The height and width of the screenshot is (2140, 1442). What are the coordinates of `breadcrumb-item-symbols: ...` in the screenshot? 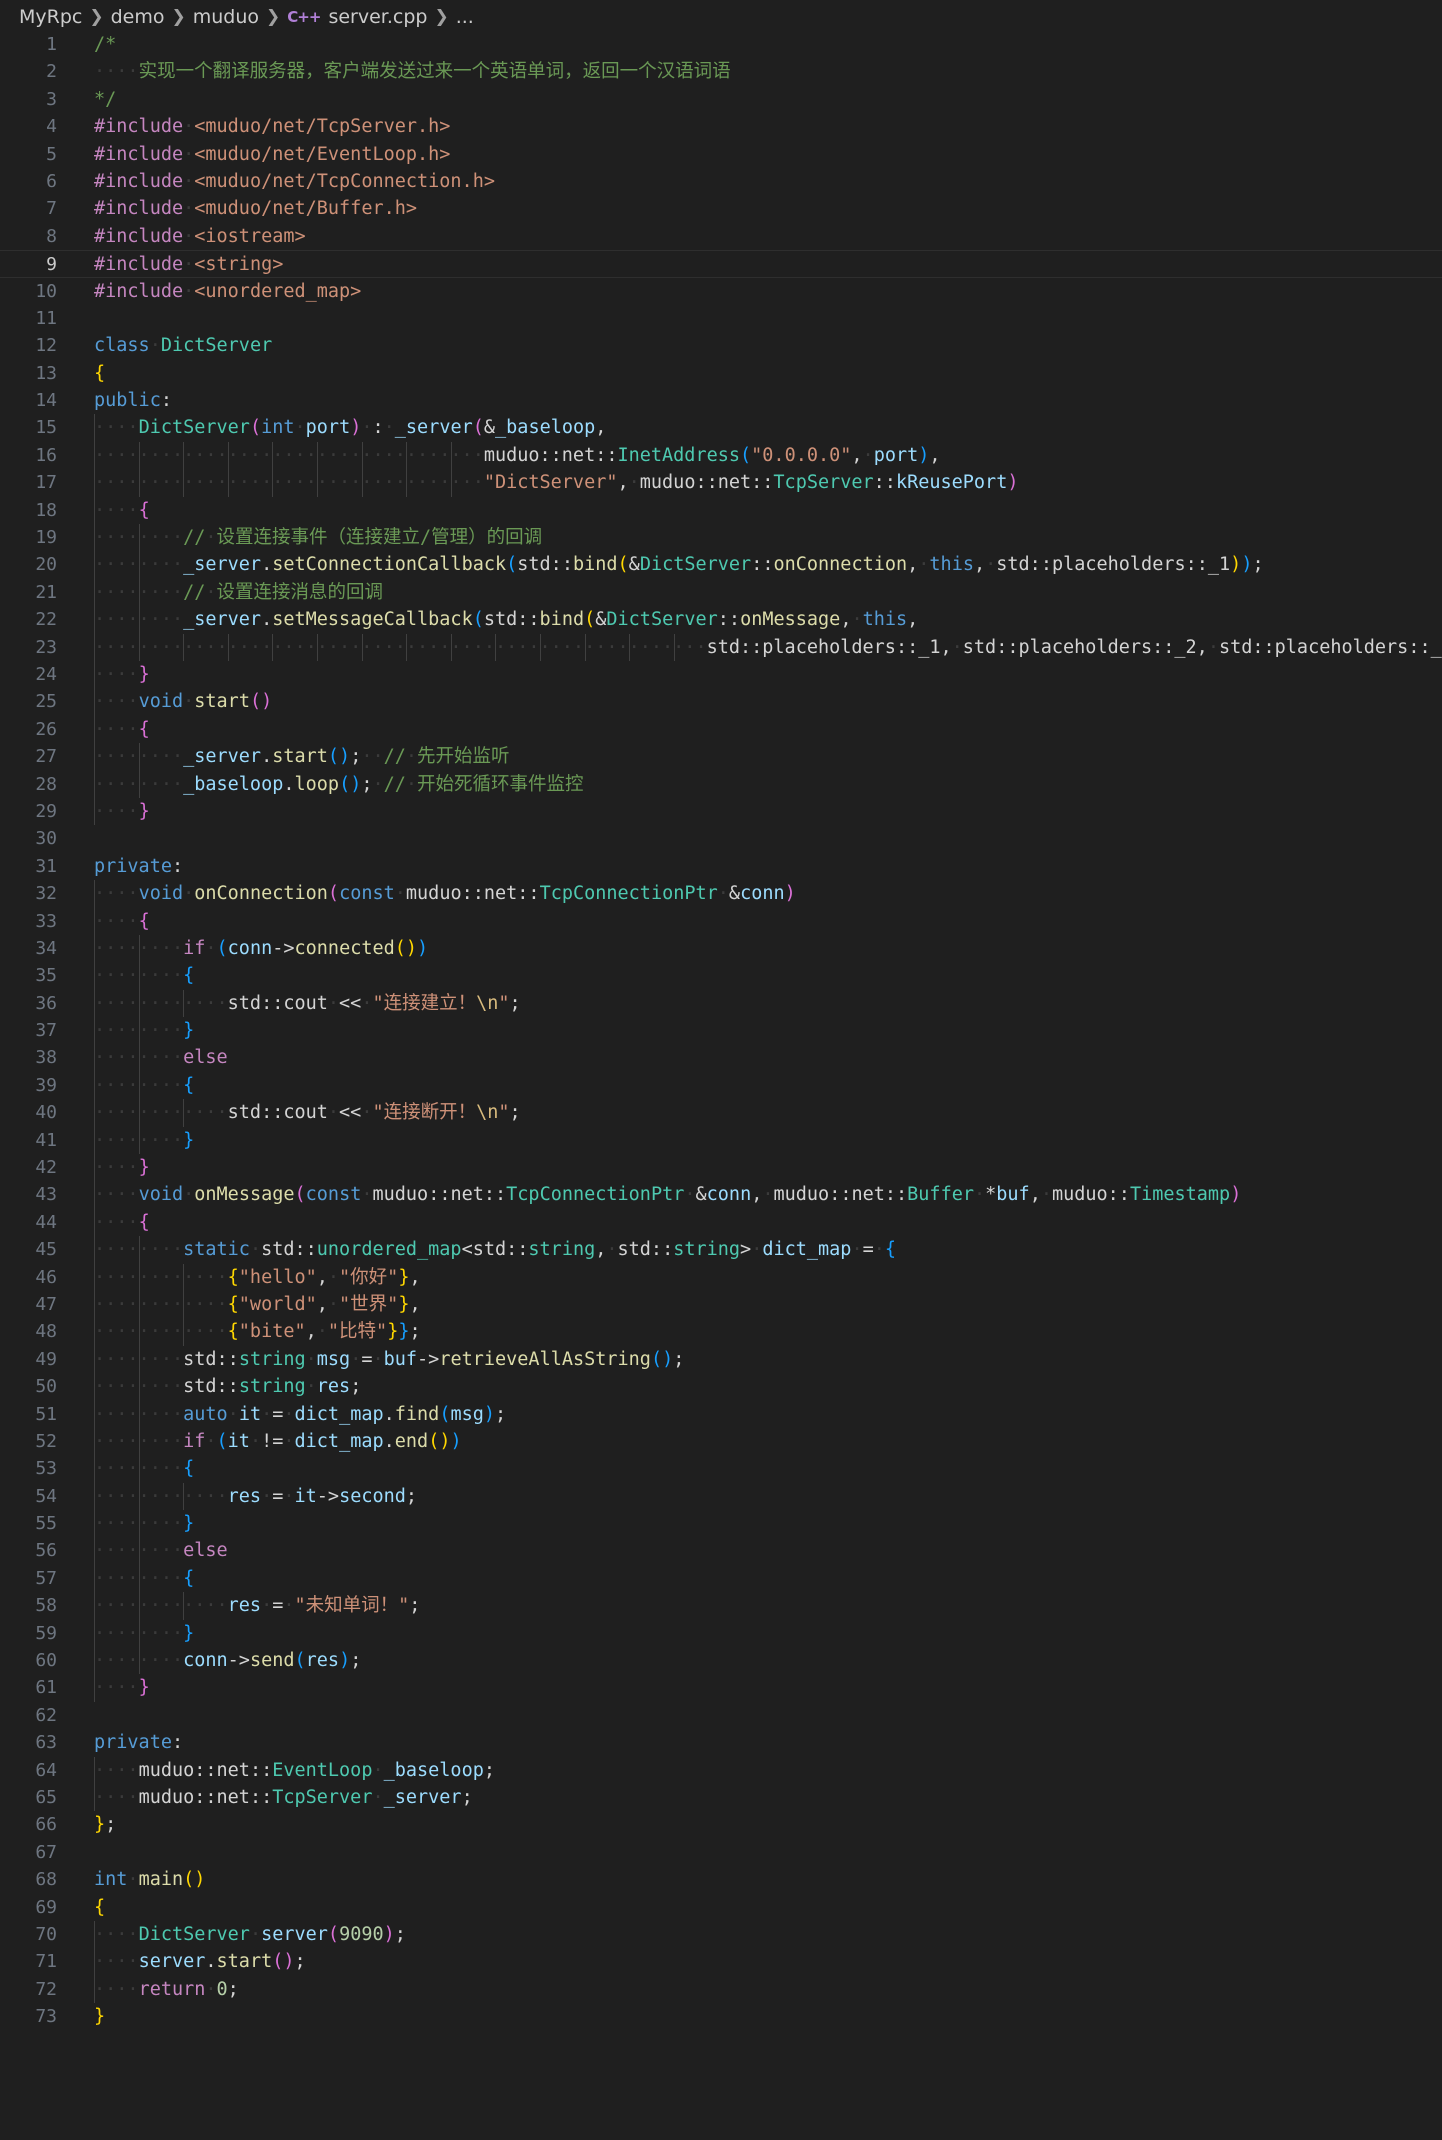 It's located at (465, 17).